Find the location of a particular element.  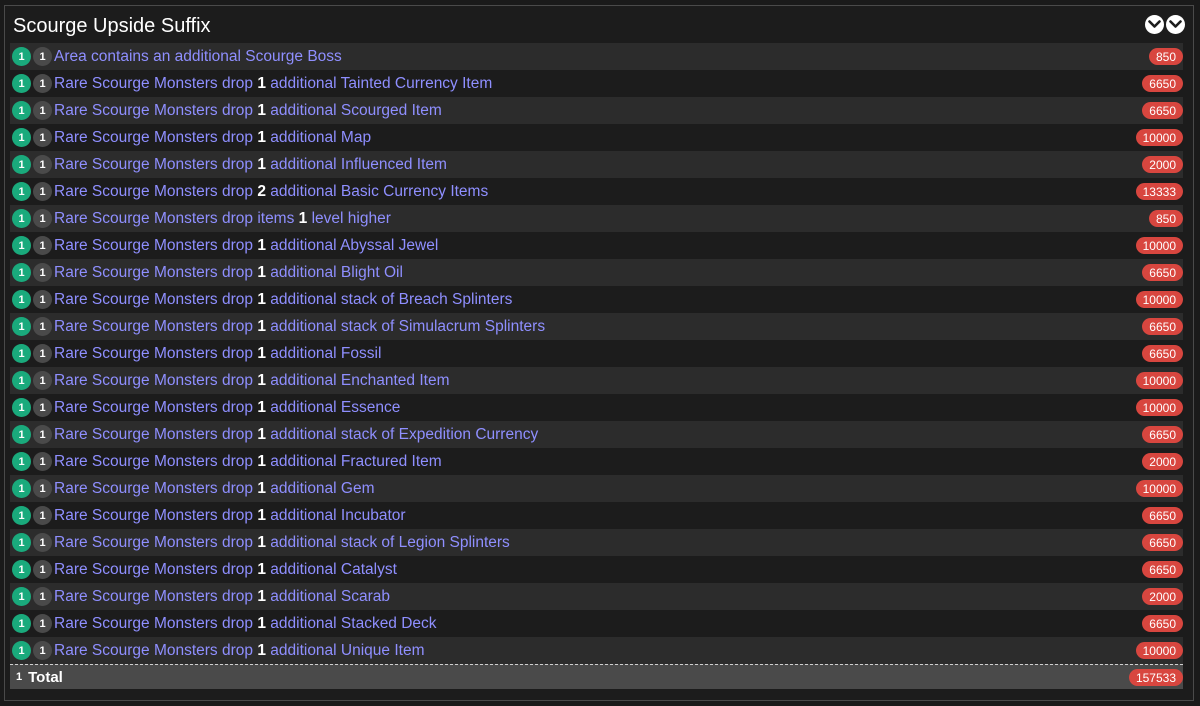

modifier-text-suffix: additional Tainted Currency Item is located at coordinates (379, 83).